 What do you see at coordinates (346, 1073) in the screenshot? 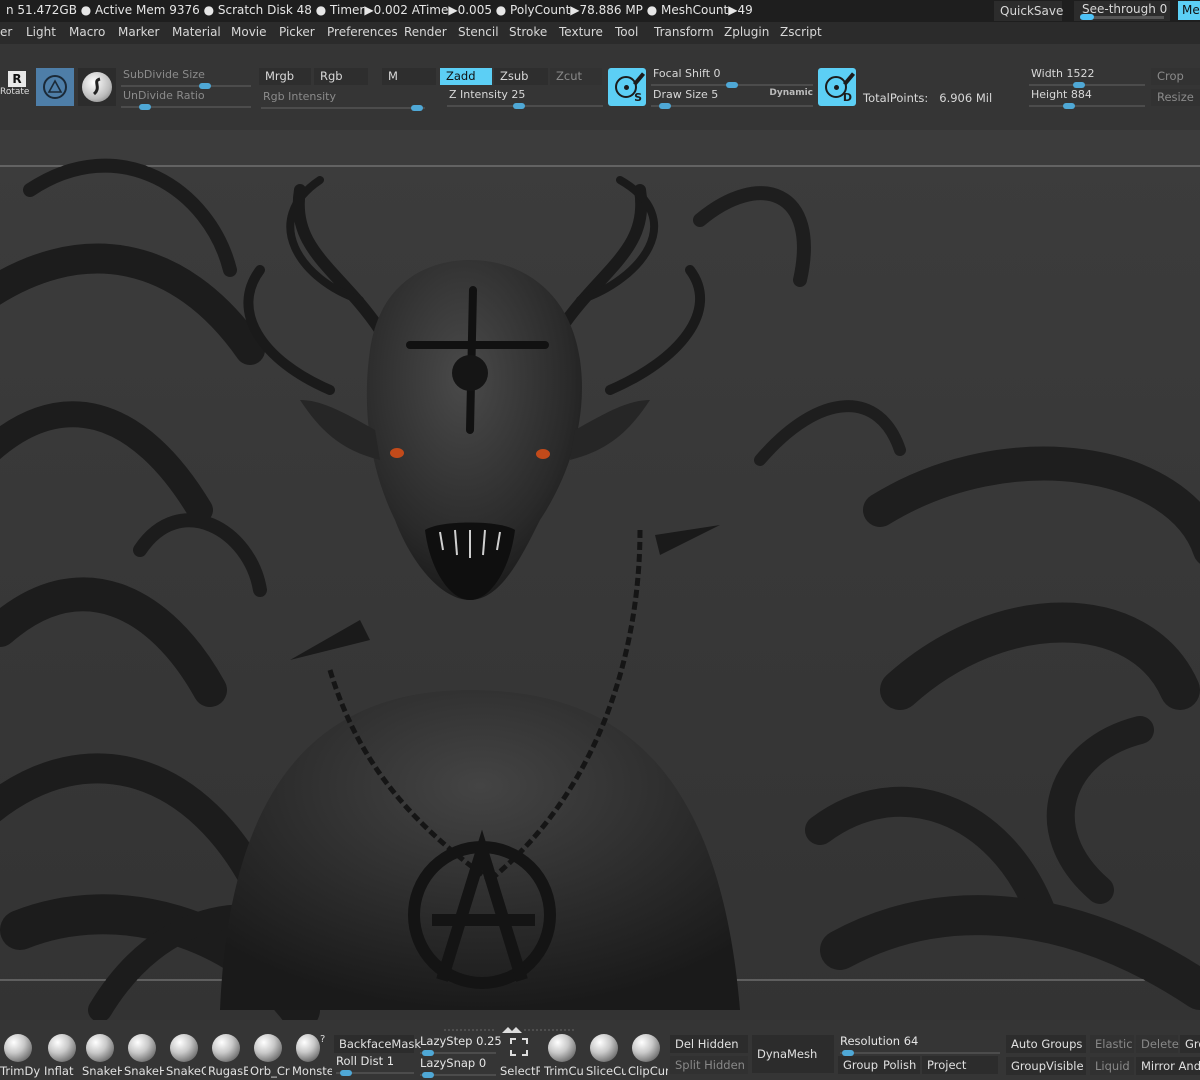
I see `roll-dist-knob` at bounding box center [346, 1073].